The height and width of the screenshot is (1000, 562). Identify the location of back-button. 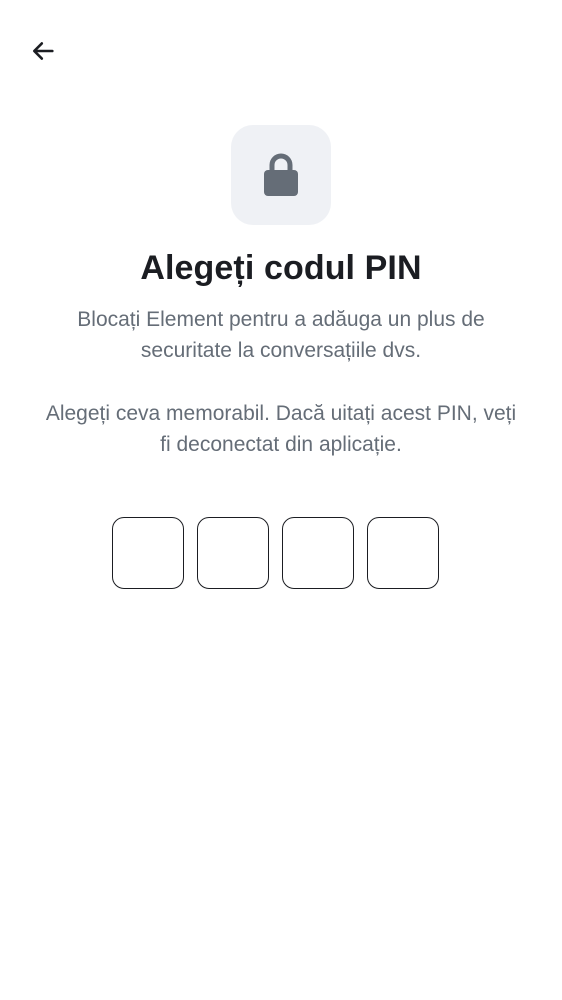
(43, 51).